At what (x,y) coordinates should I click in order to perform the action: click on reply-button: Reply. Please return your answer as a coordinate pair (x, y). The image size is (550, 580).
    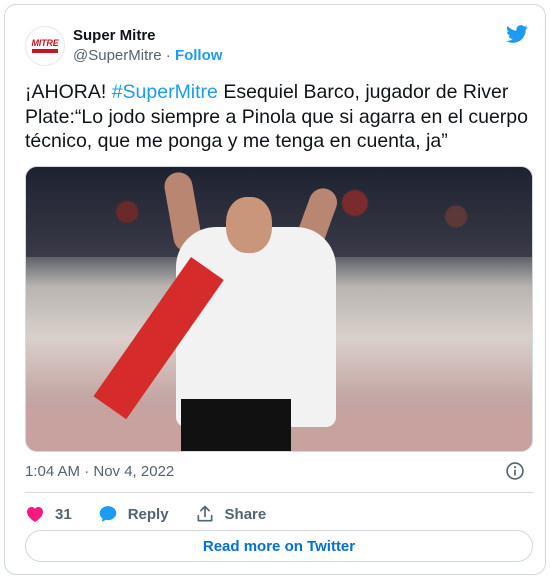
    Looking at the image, I should click on (133, 514).